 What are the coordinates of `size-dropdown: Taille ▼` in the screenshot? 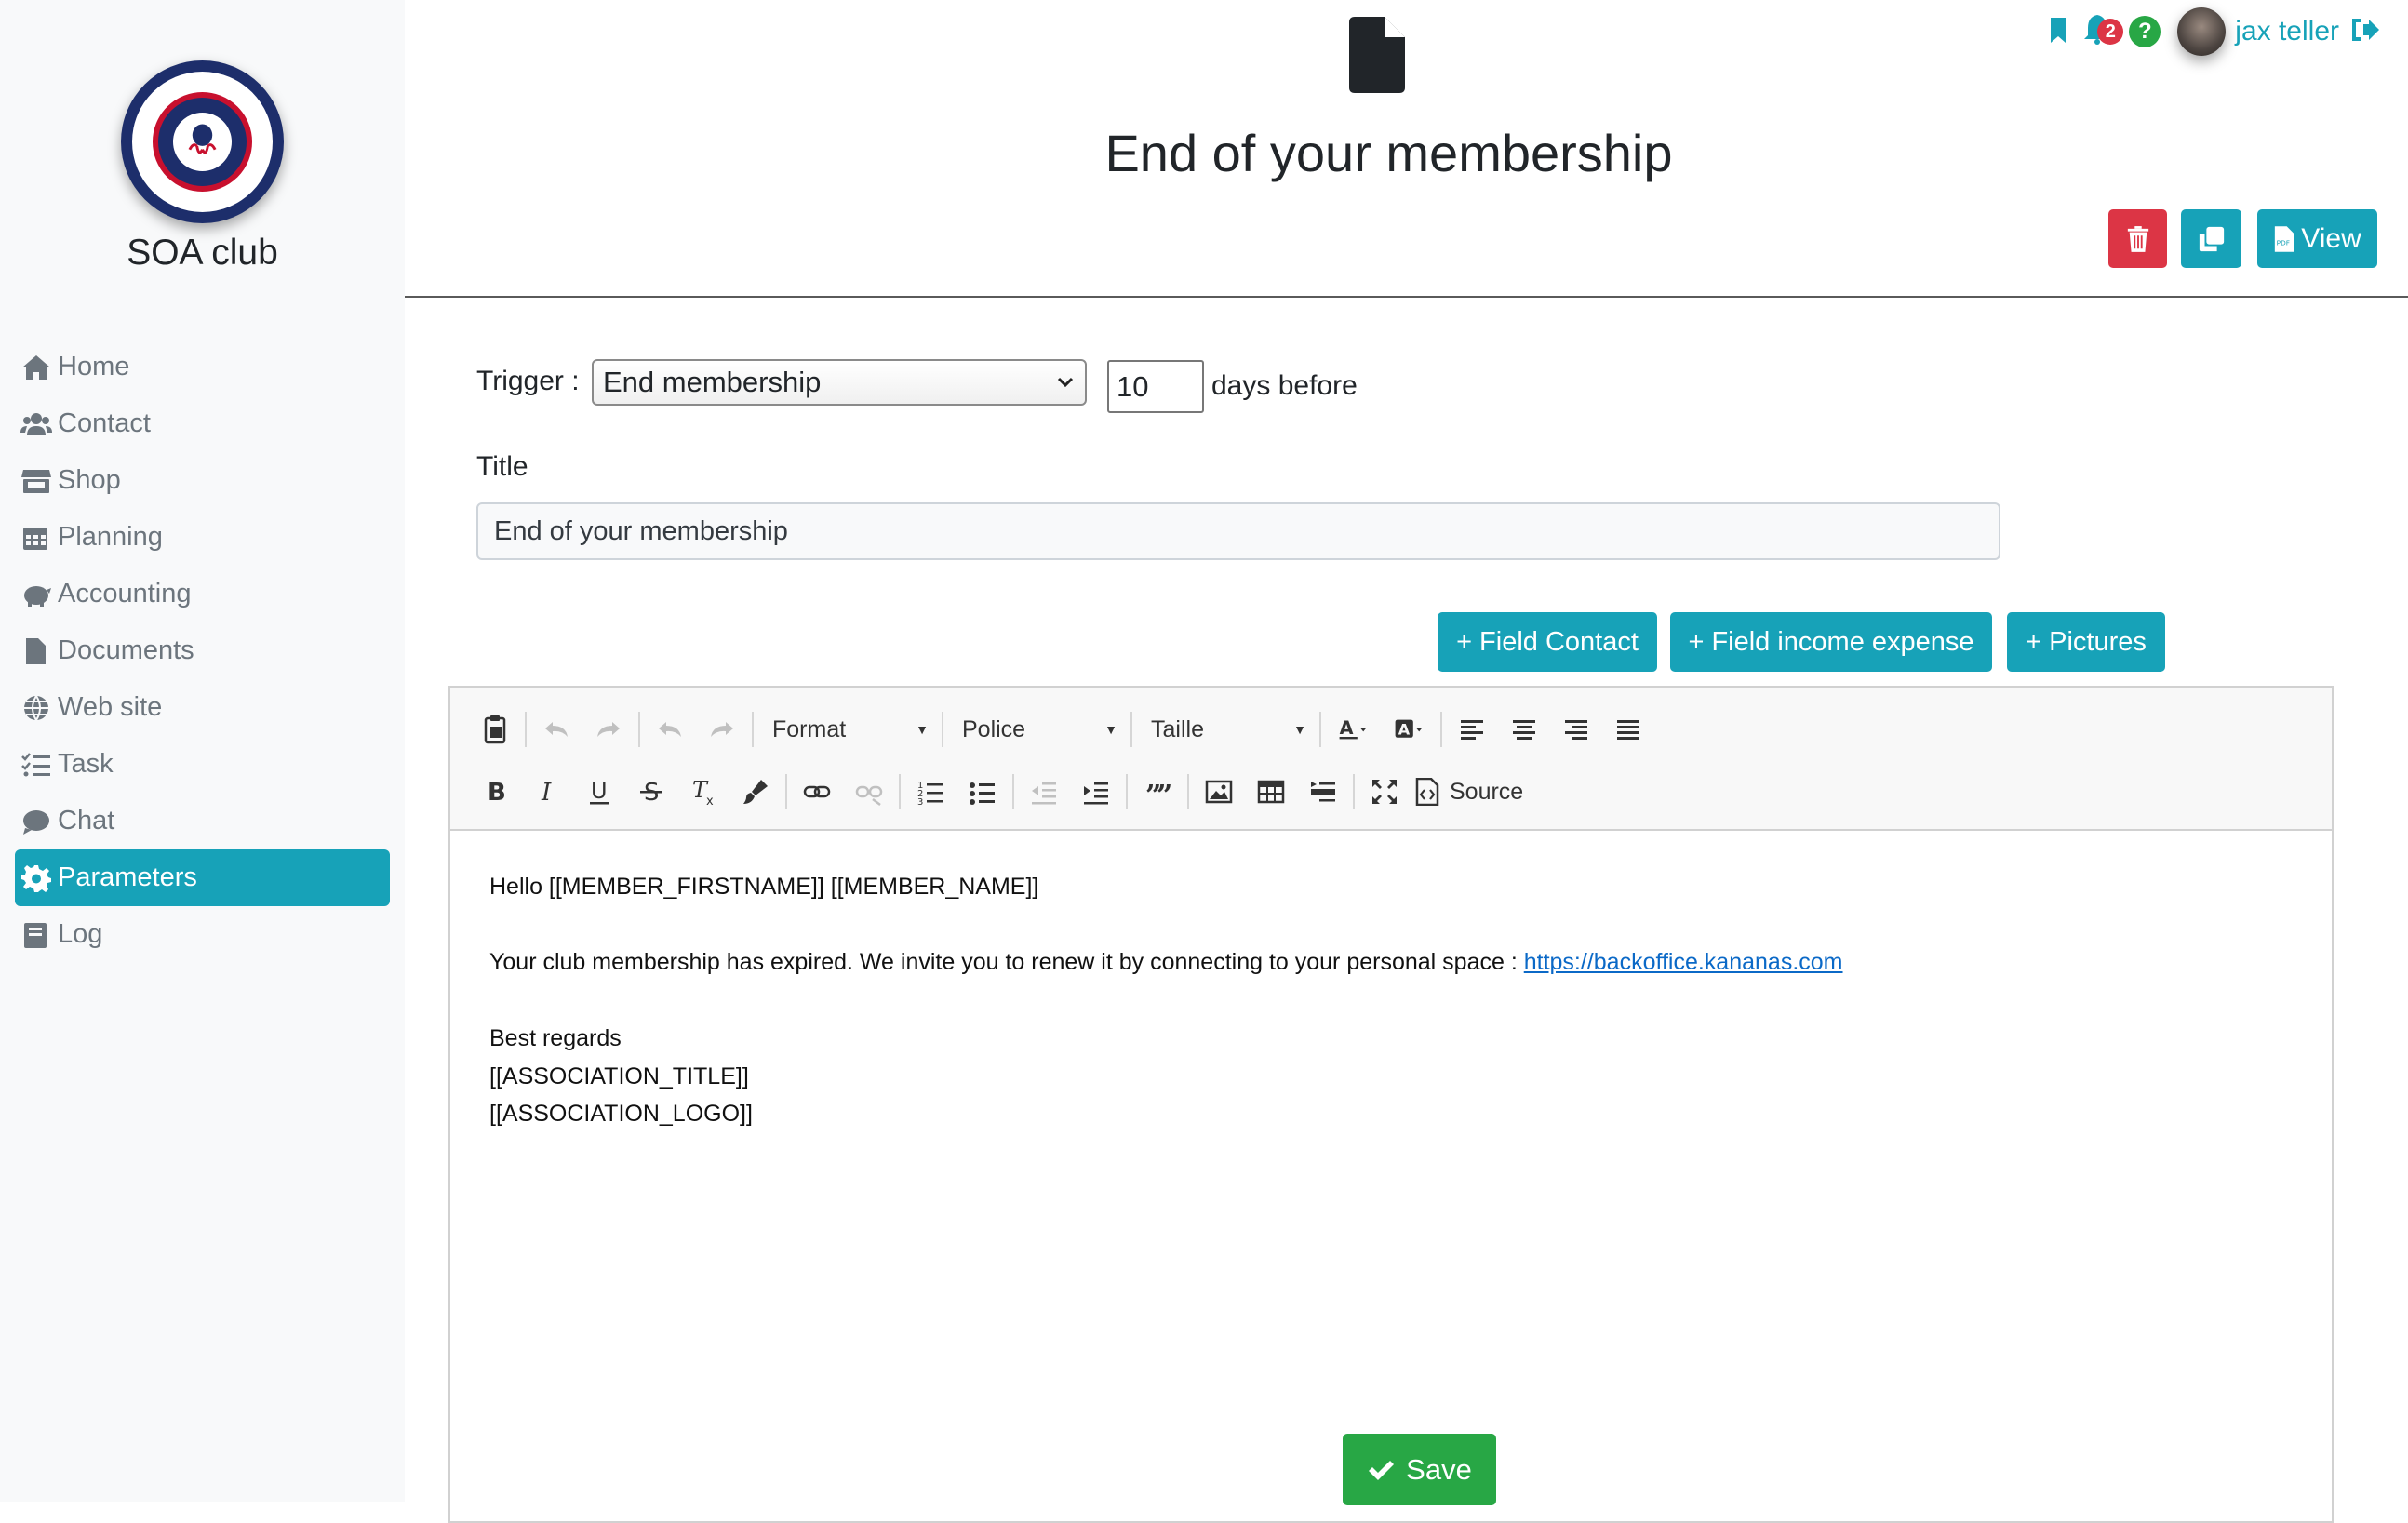 It's located at (1226, 729).